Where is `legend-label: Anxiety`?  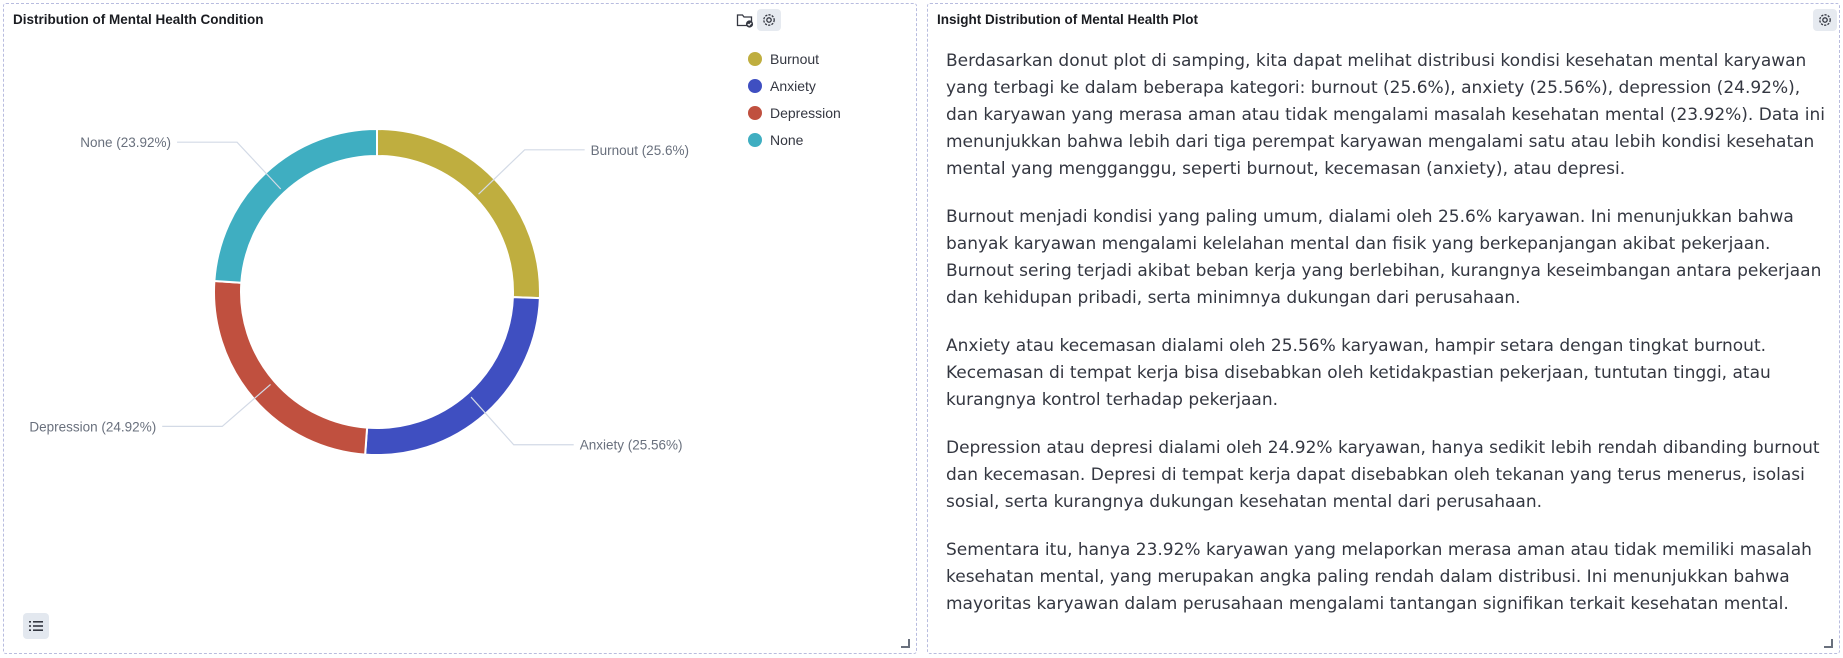
legend-label: Anxiety is located at coordinates (793, 85).